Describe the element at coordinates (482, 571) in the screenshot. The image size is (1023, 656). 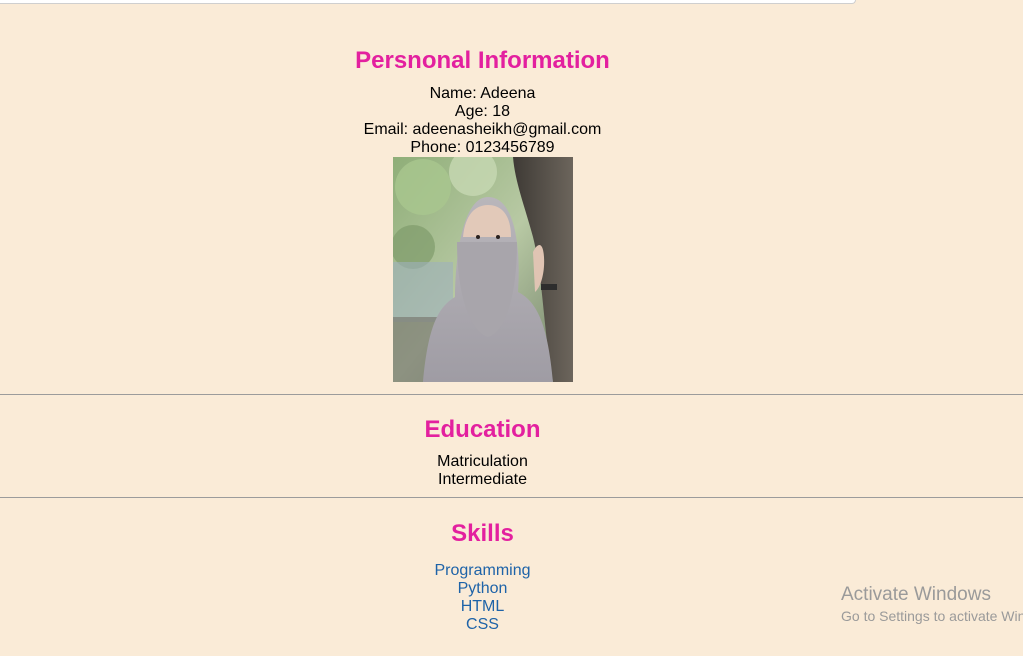
I see `skill-link-programming: Programming` at that location.